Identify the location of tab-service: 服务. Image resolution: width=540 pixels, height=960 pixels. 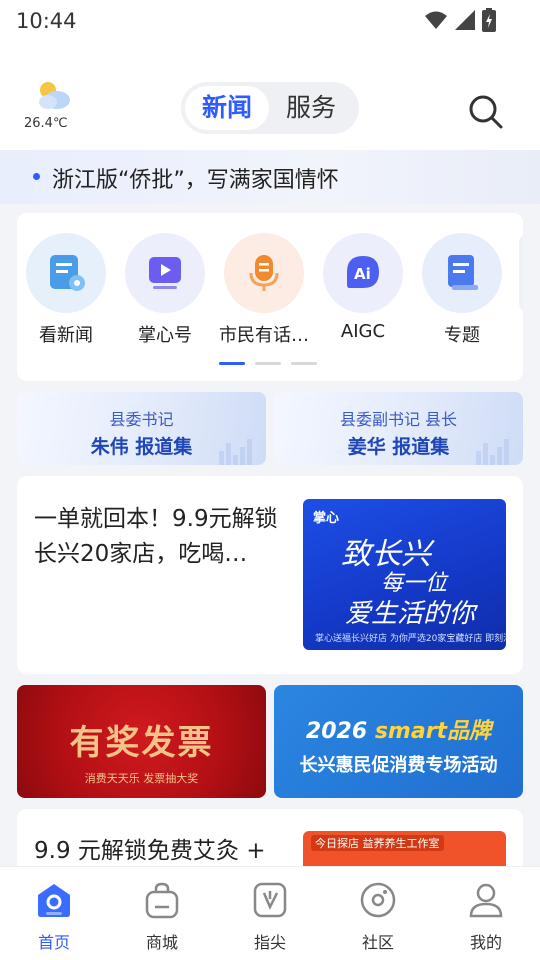
(311, 108).